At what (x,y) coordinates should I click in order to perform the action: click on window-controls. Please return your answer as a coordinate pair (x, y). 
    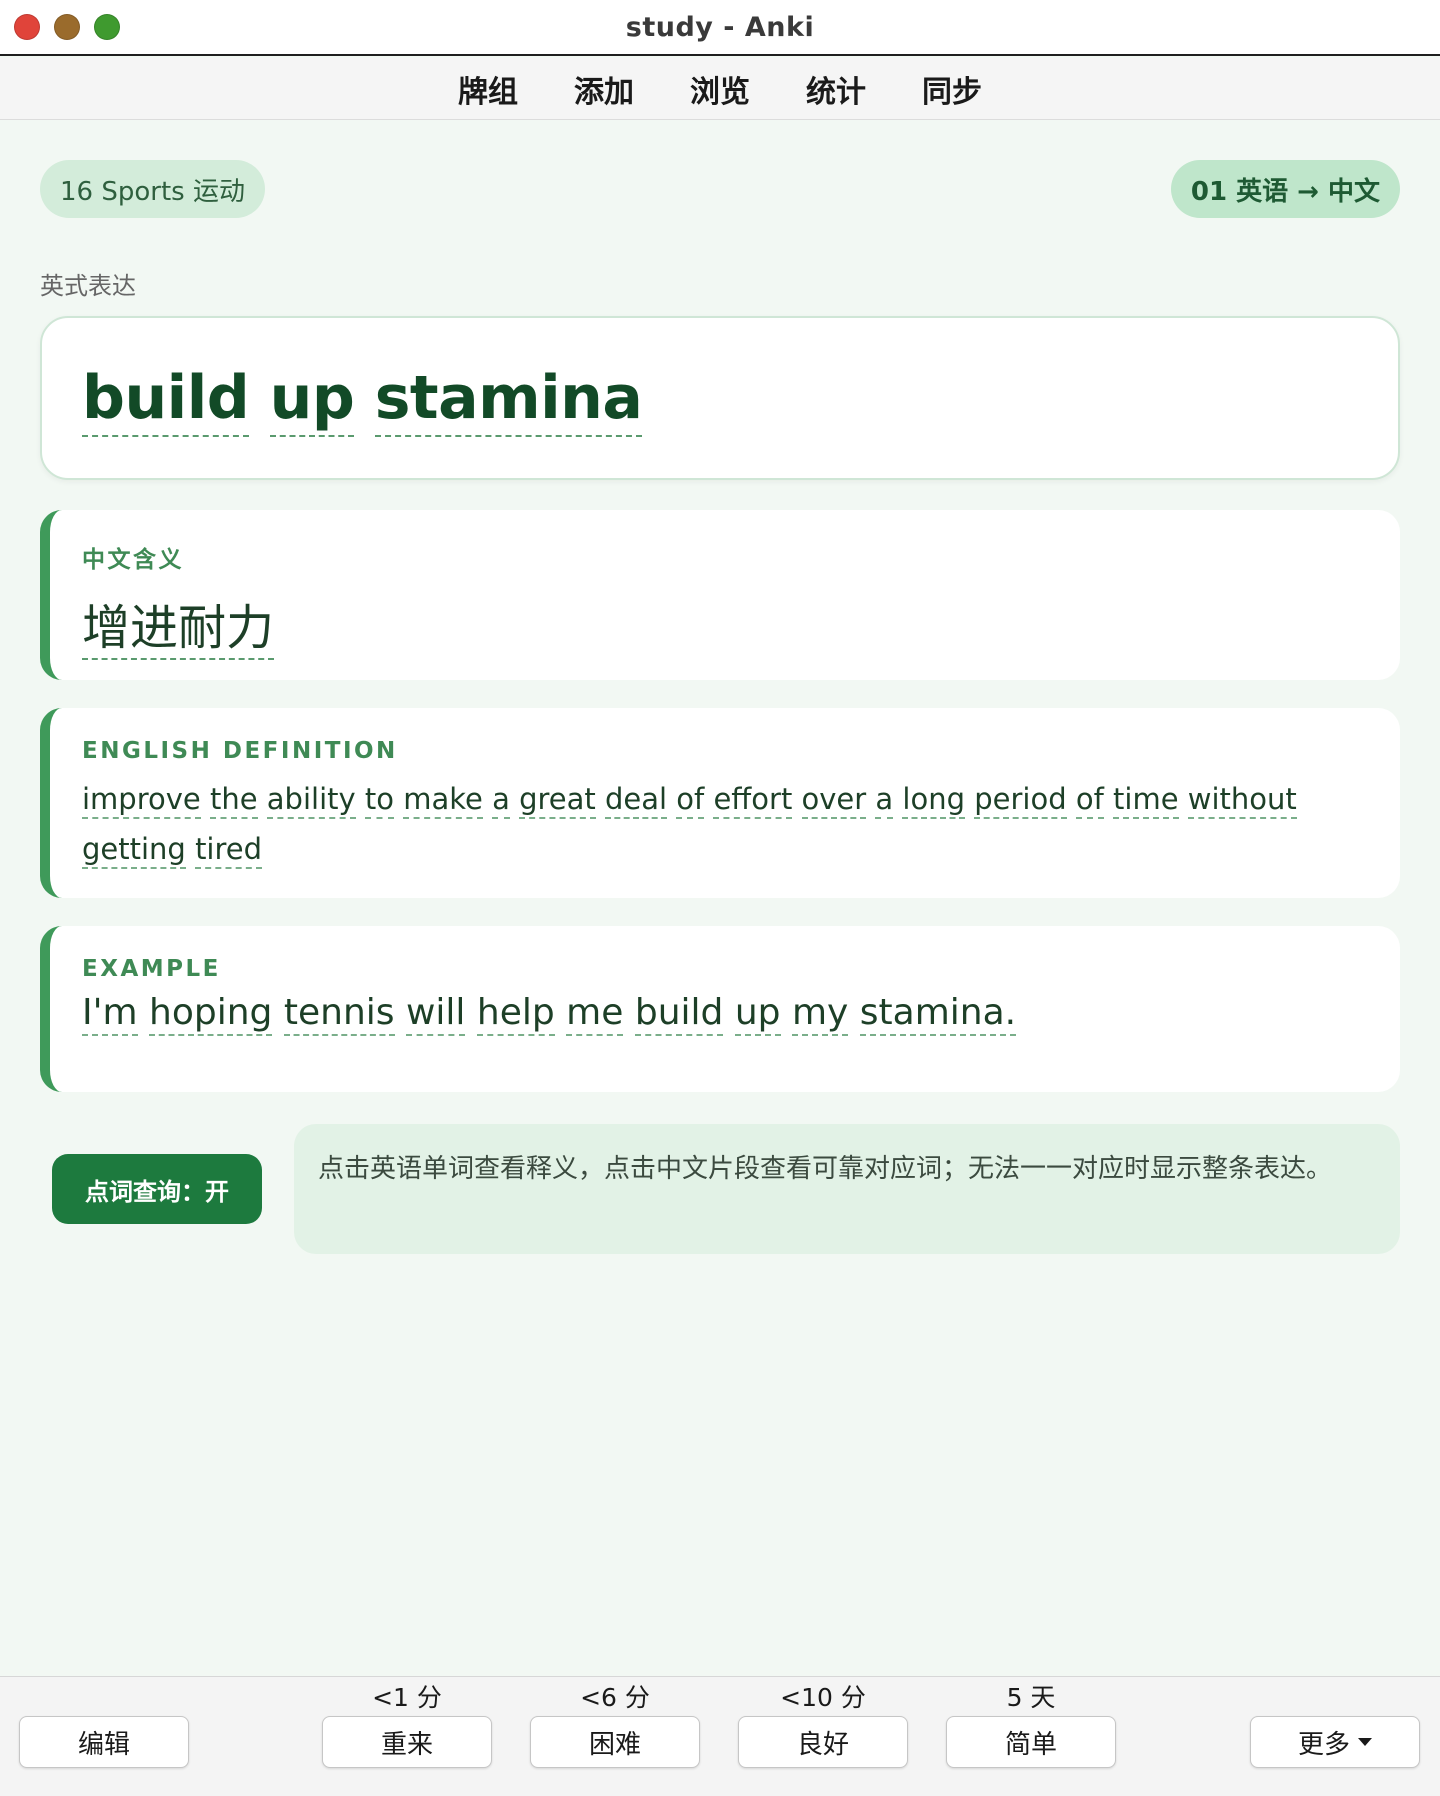
    Looking at the image, I should click on (67, 27).